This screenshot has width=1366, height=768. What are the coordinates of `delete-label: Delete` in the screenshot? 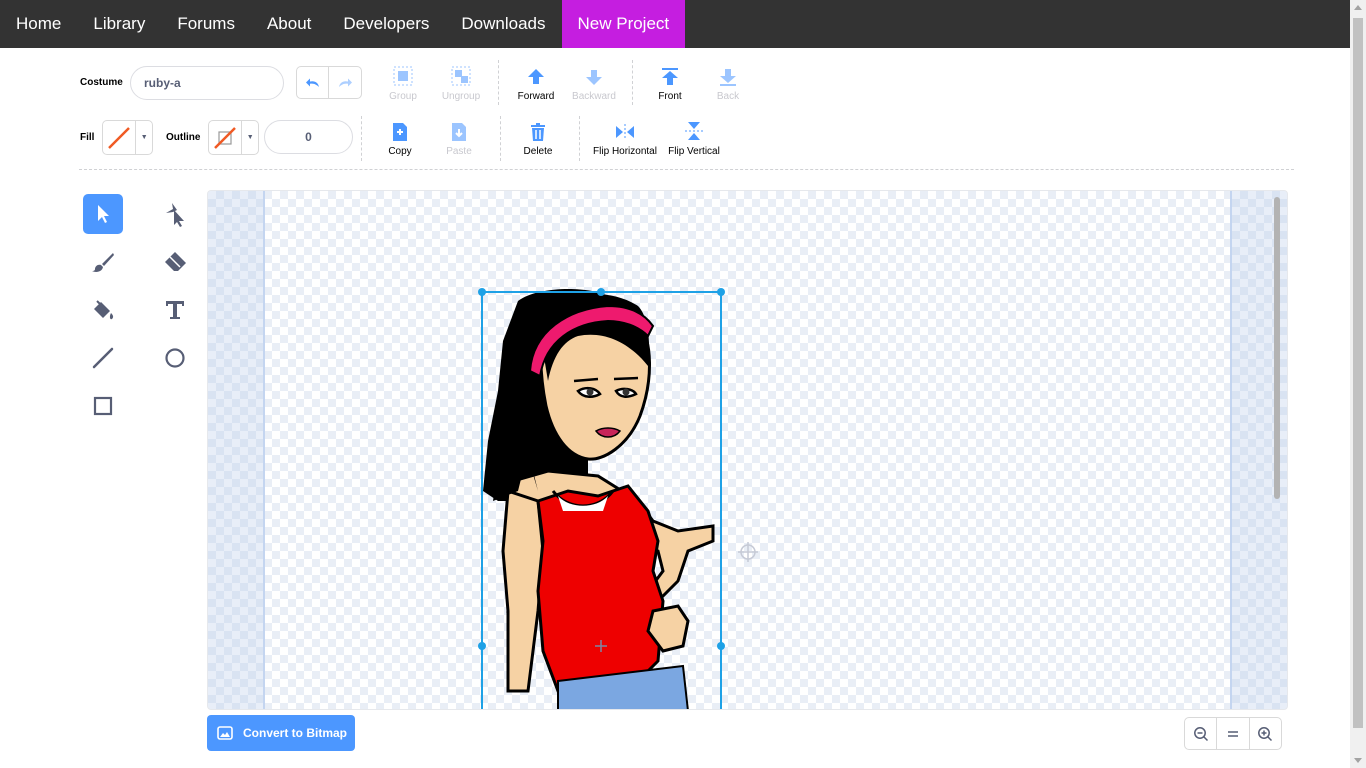 It's located at (538, 151).